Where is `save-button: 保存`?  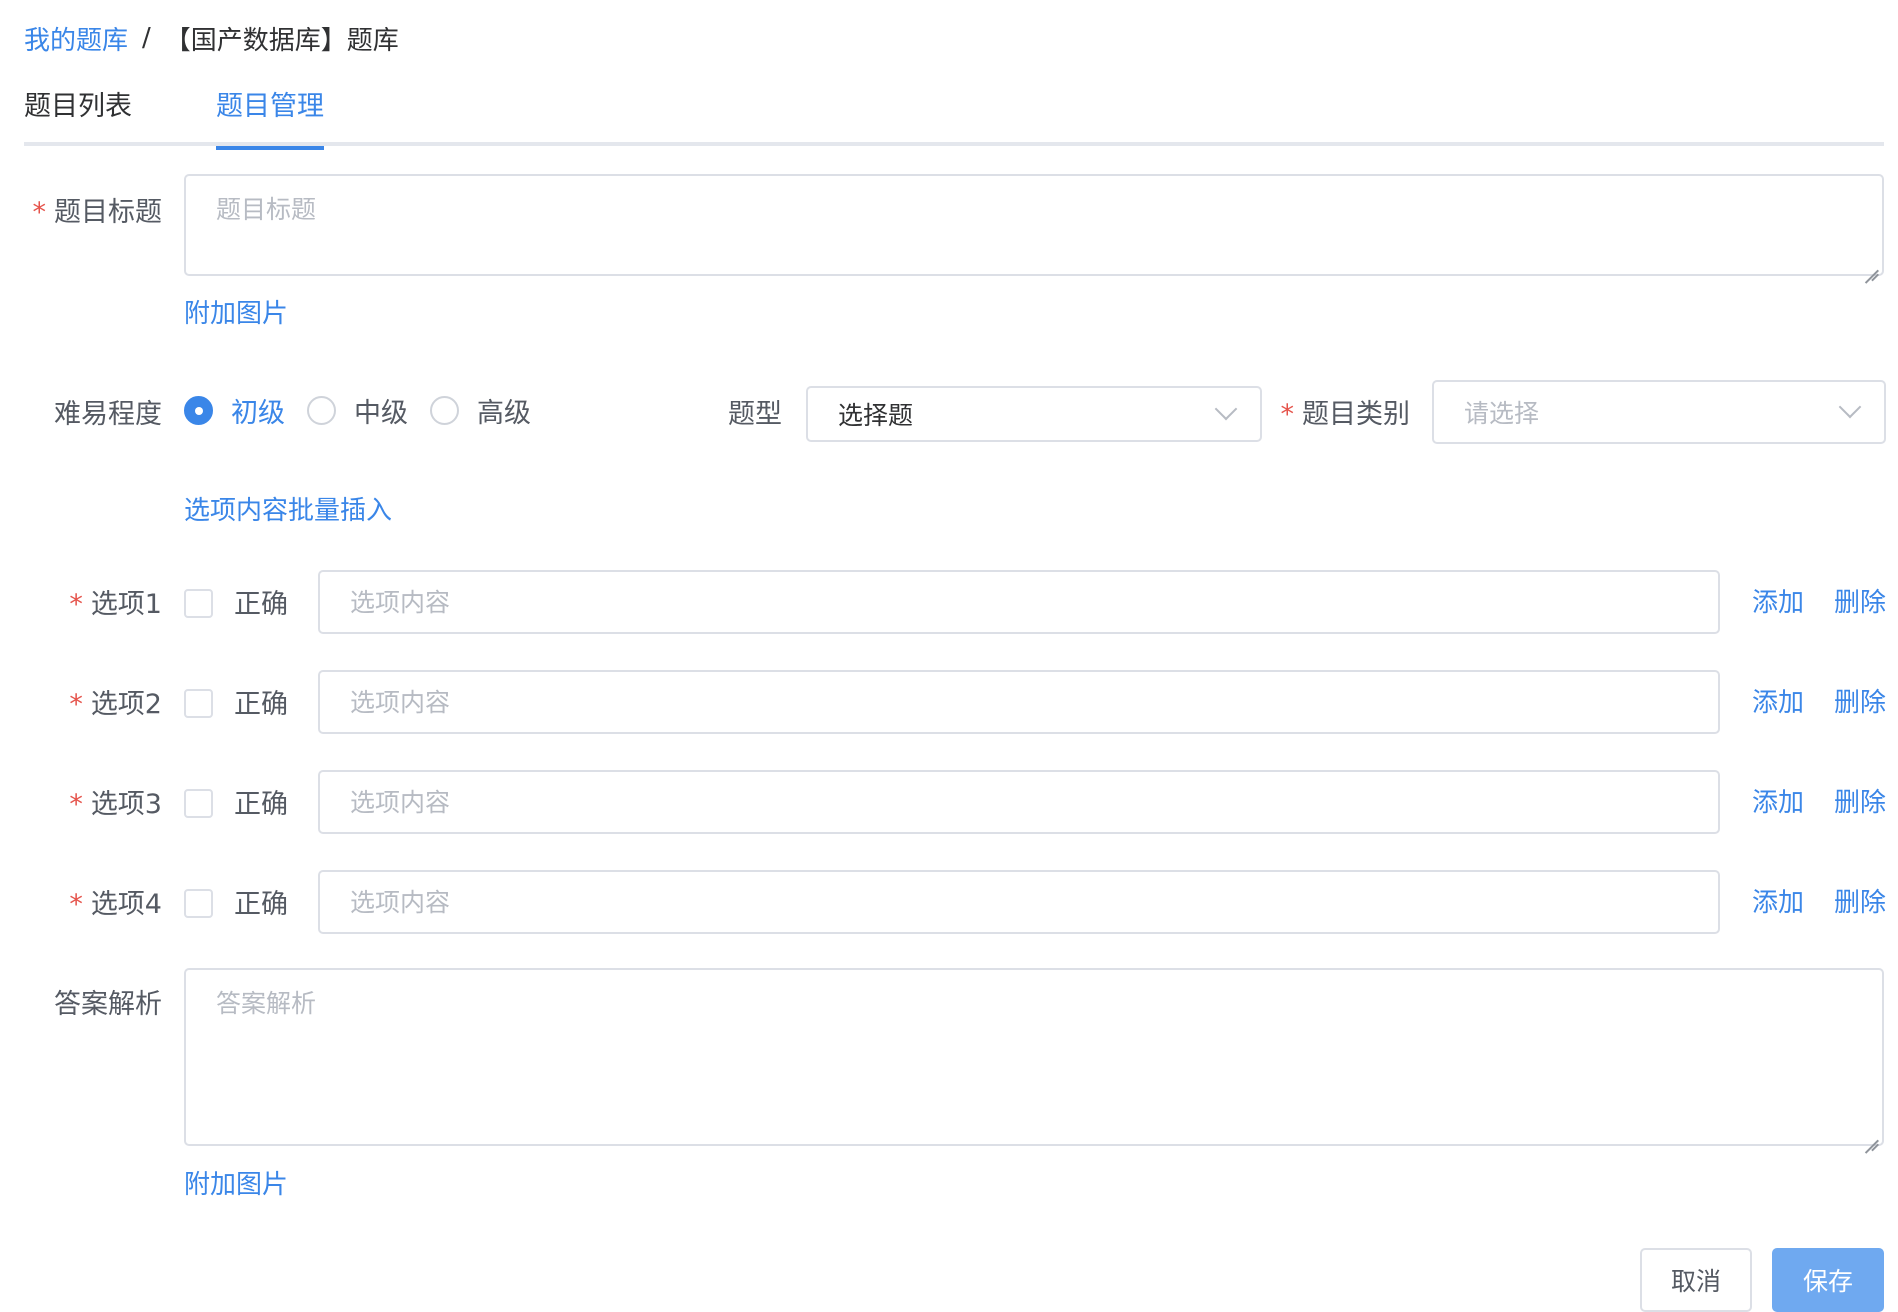 save-button: 保存 is located at coordinates (1828, 1280).